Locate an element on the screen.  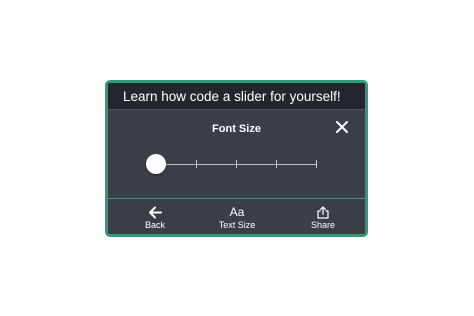
close-button is located at coordinates (342, 127).